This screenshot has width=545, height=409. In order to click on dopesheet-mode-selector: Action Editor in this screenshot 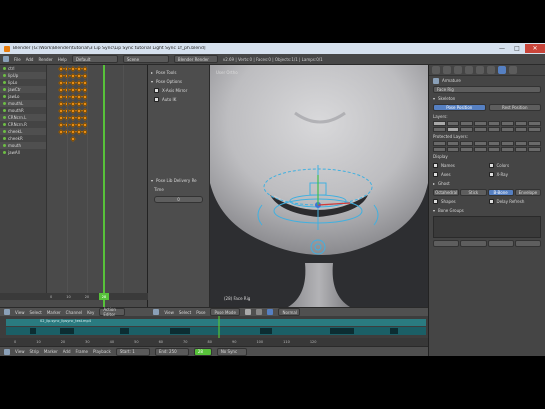, I will do `click(112, 312)`.